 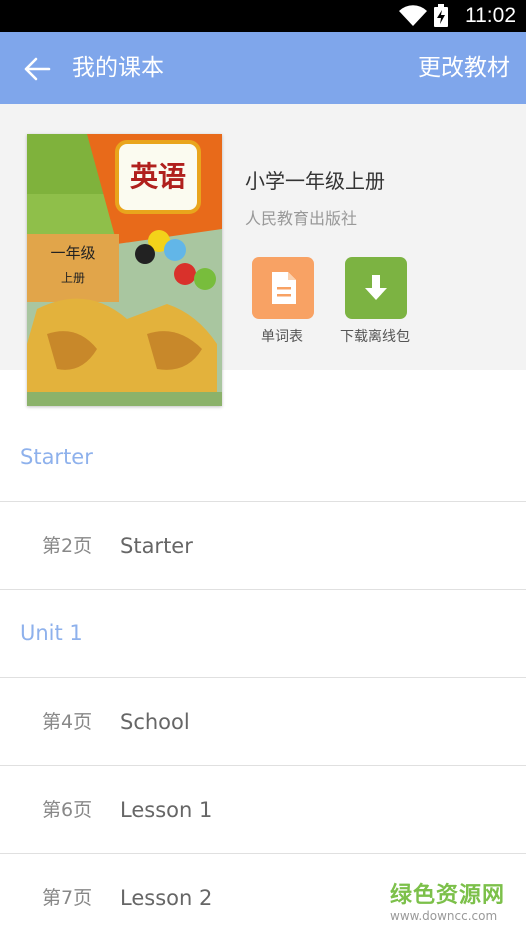 I want to click on book-cover: 英语 一年级 上册, so click(x=124, y=270).